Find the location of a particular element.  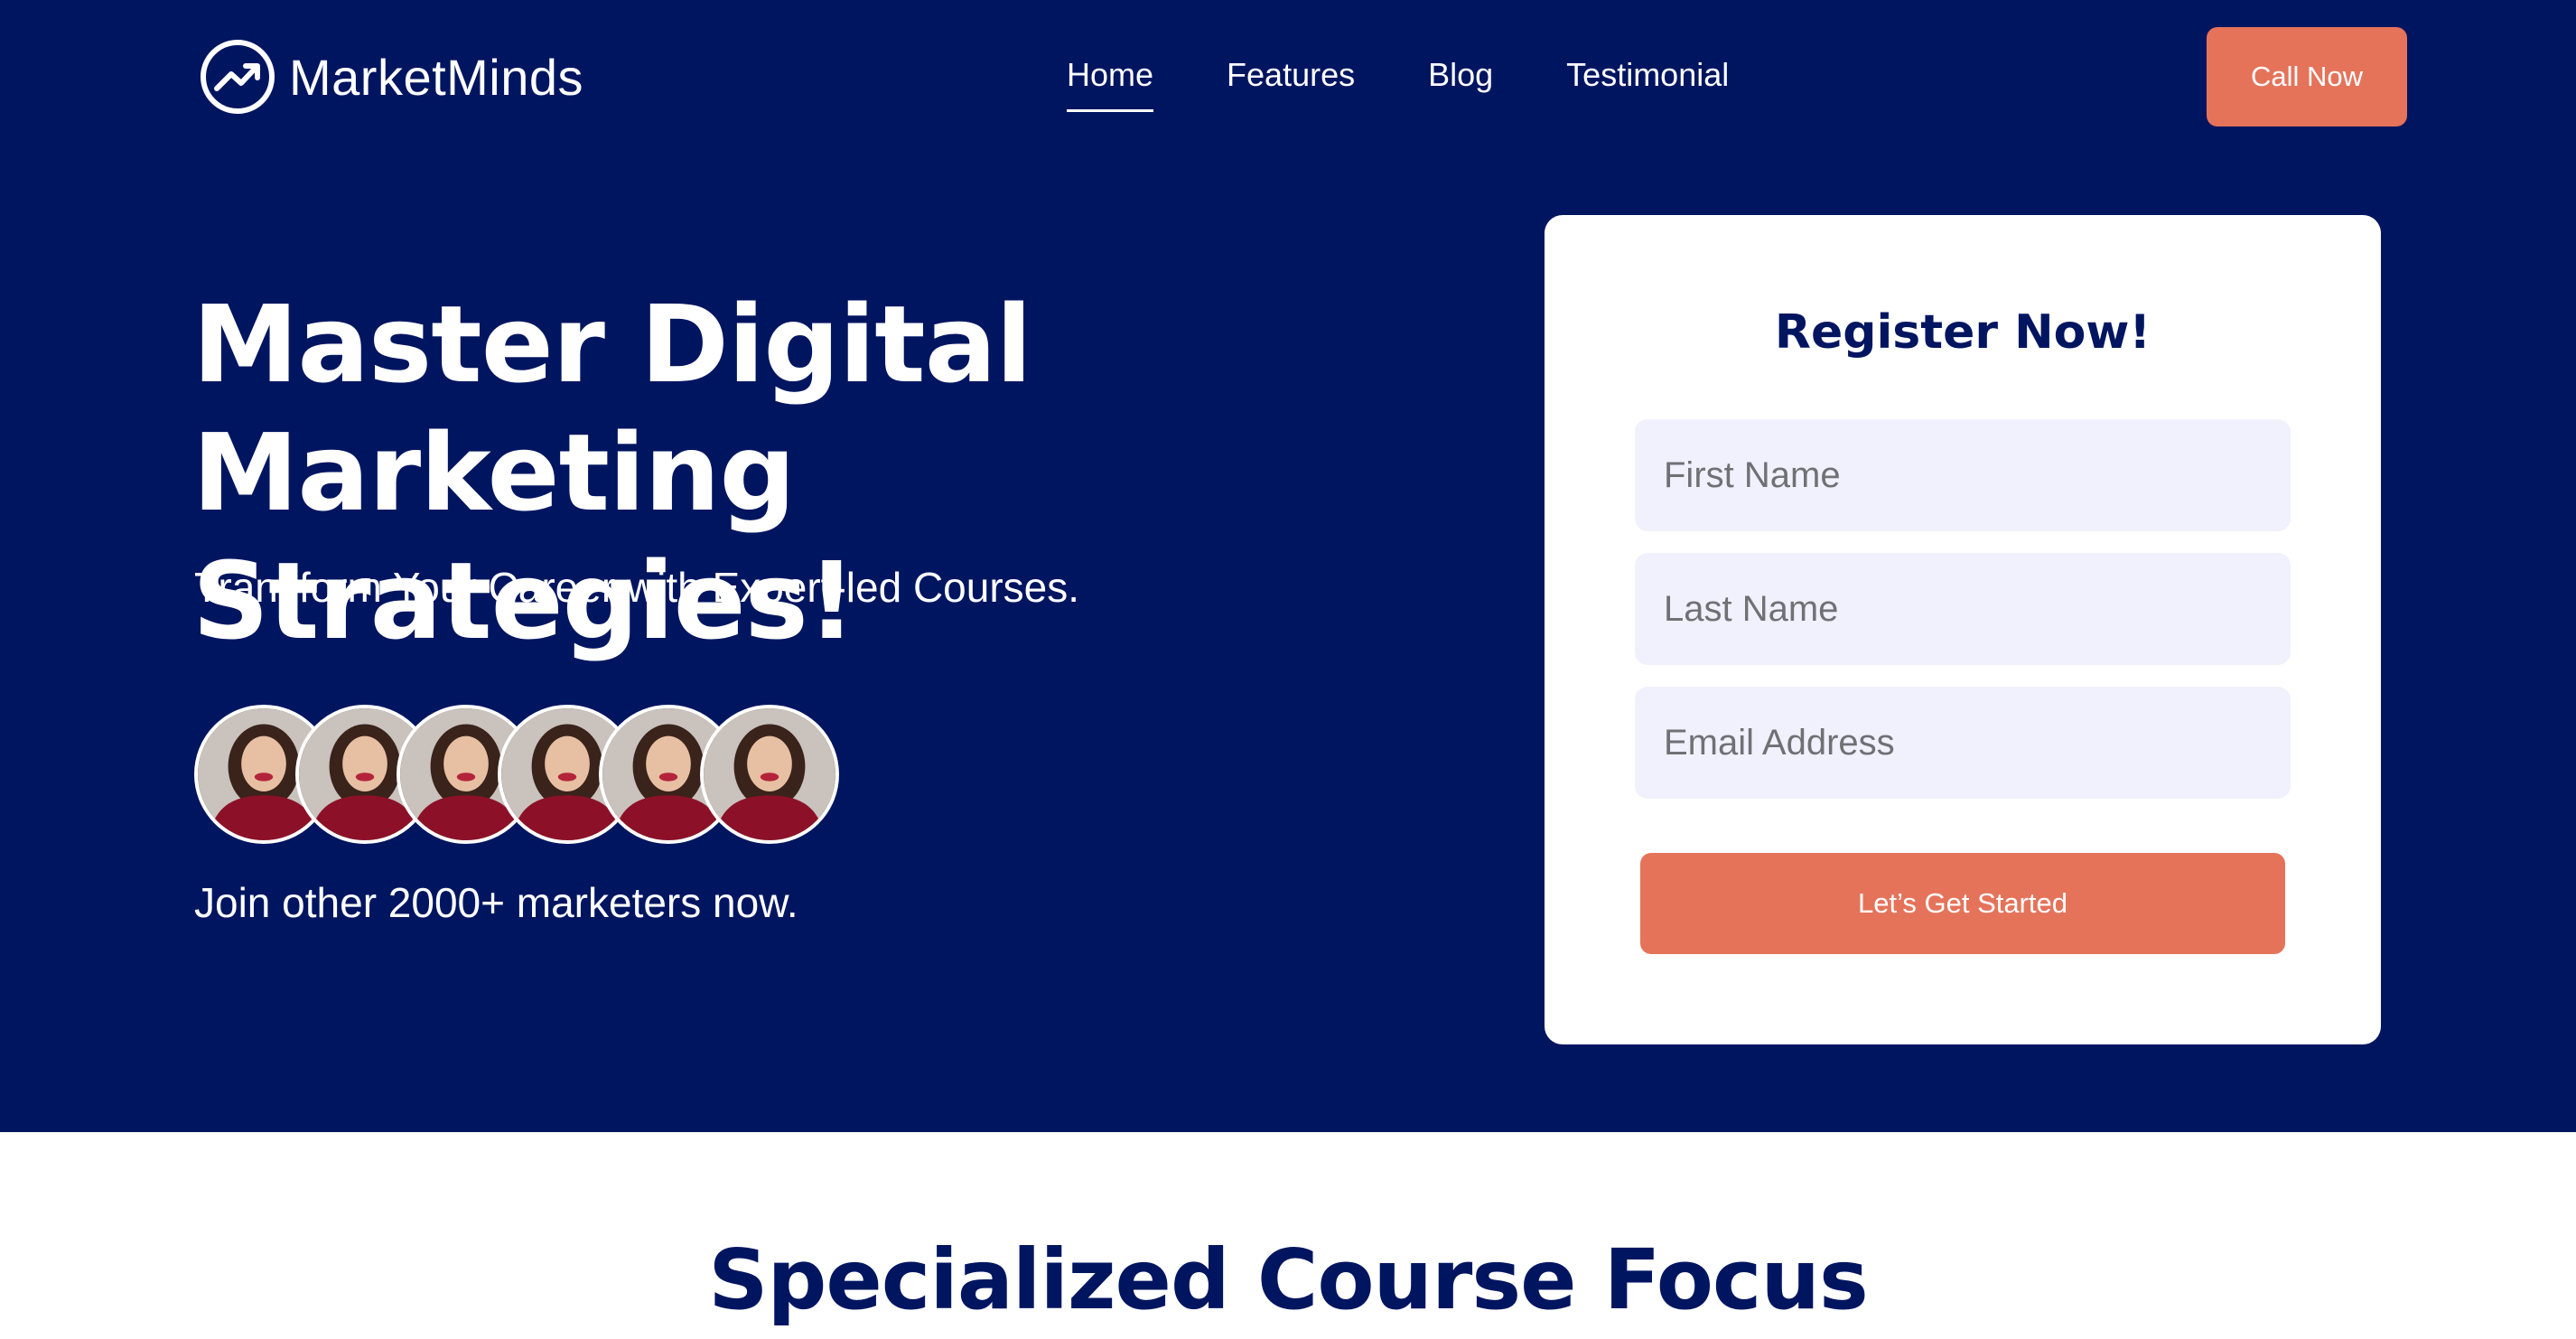

nav-home-link: Home is located at coordinates (1110, 84).